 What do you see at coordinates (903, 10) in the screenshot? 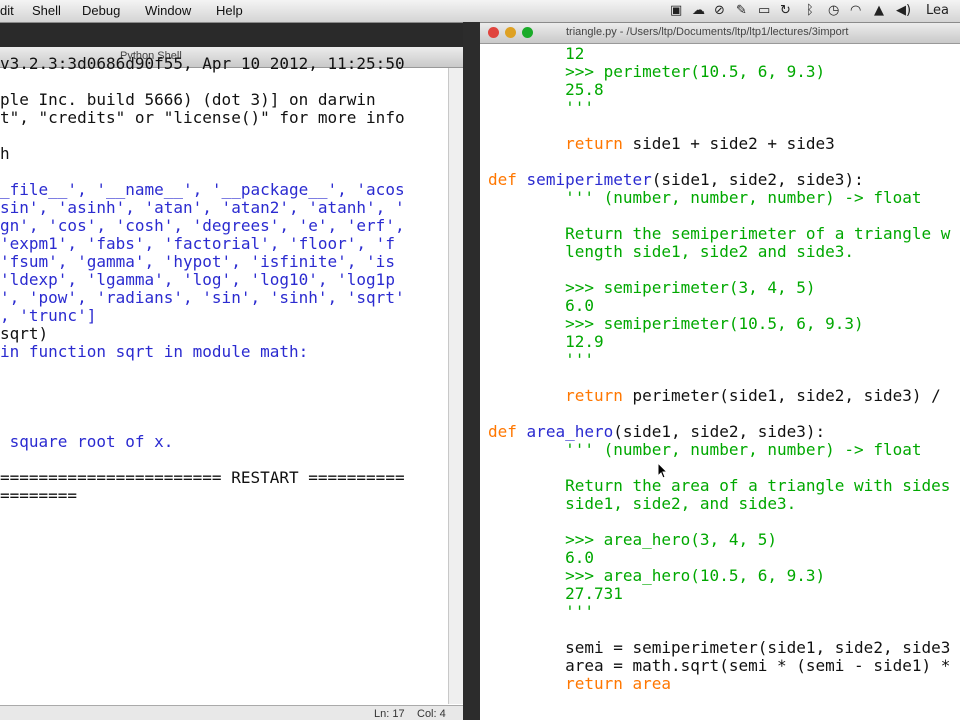
I see `volume-icon: ◀)` at bounding box center [903, 10].